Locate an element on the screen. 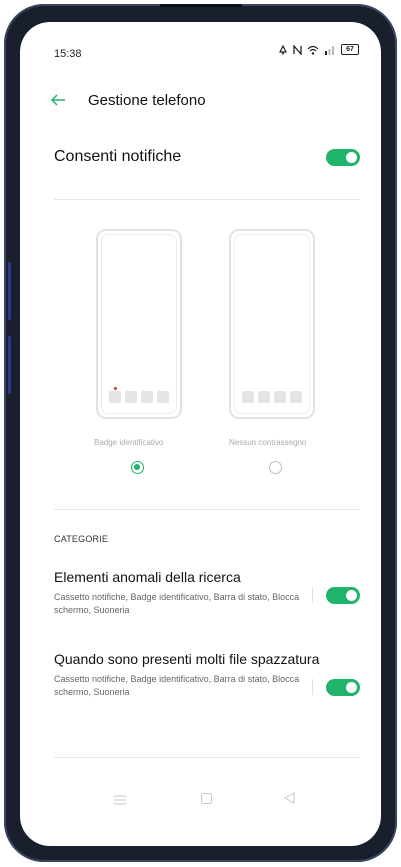  allow-notifications-label: Consenti notifiche is located at coordinates (118, 156).